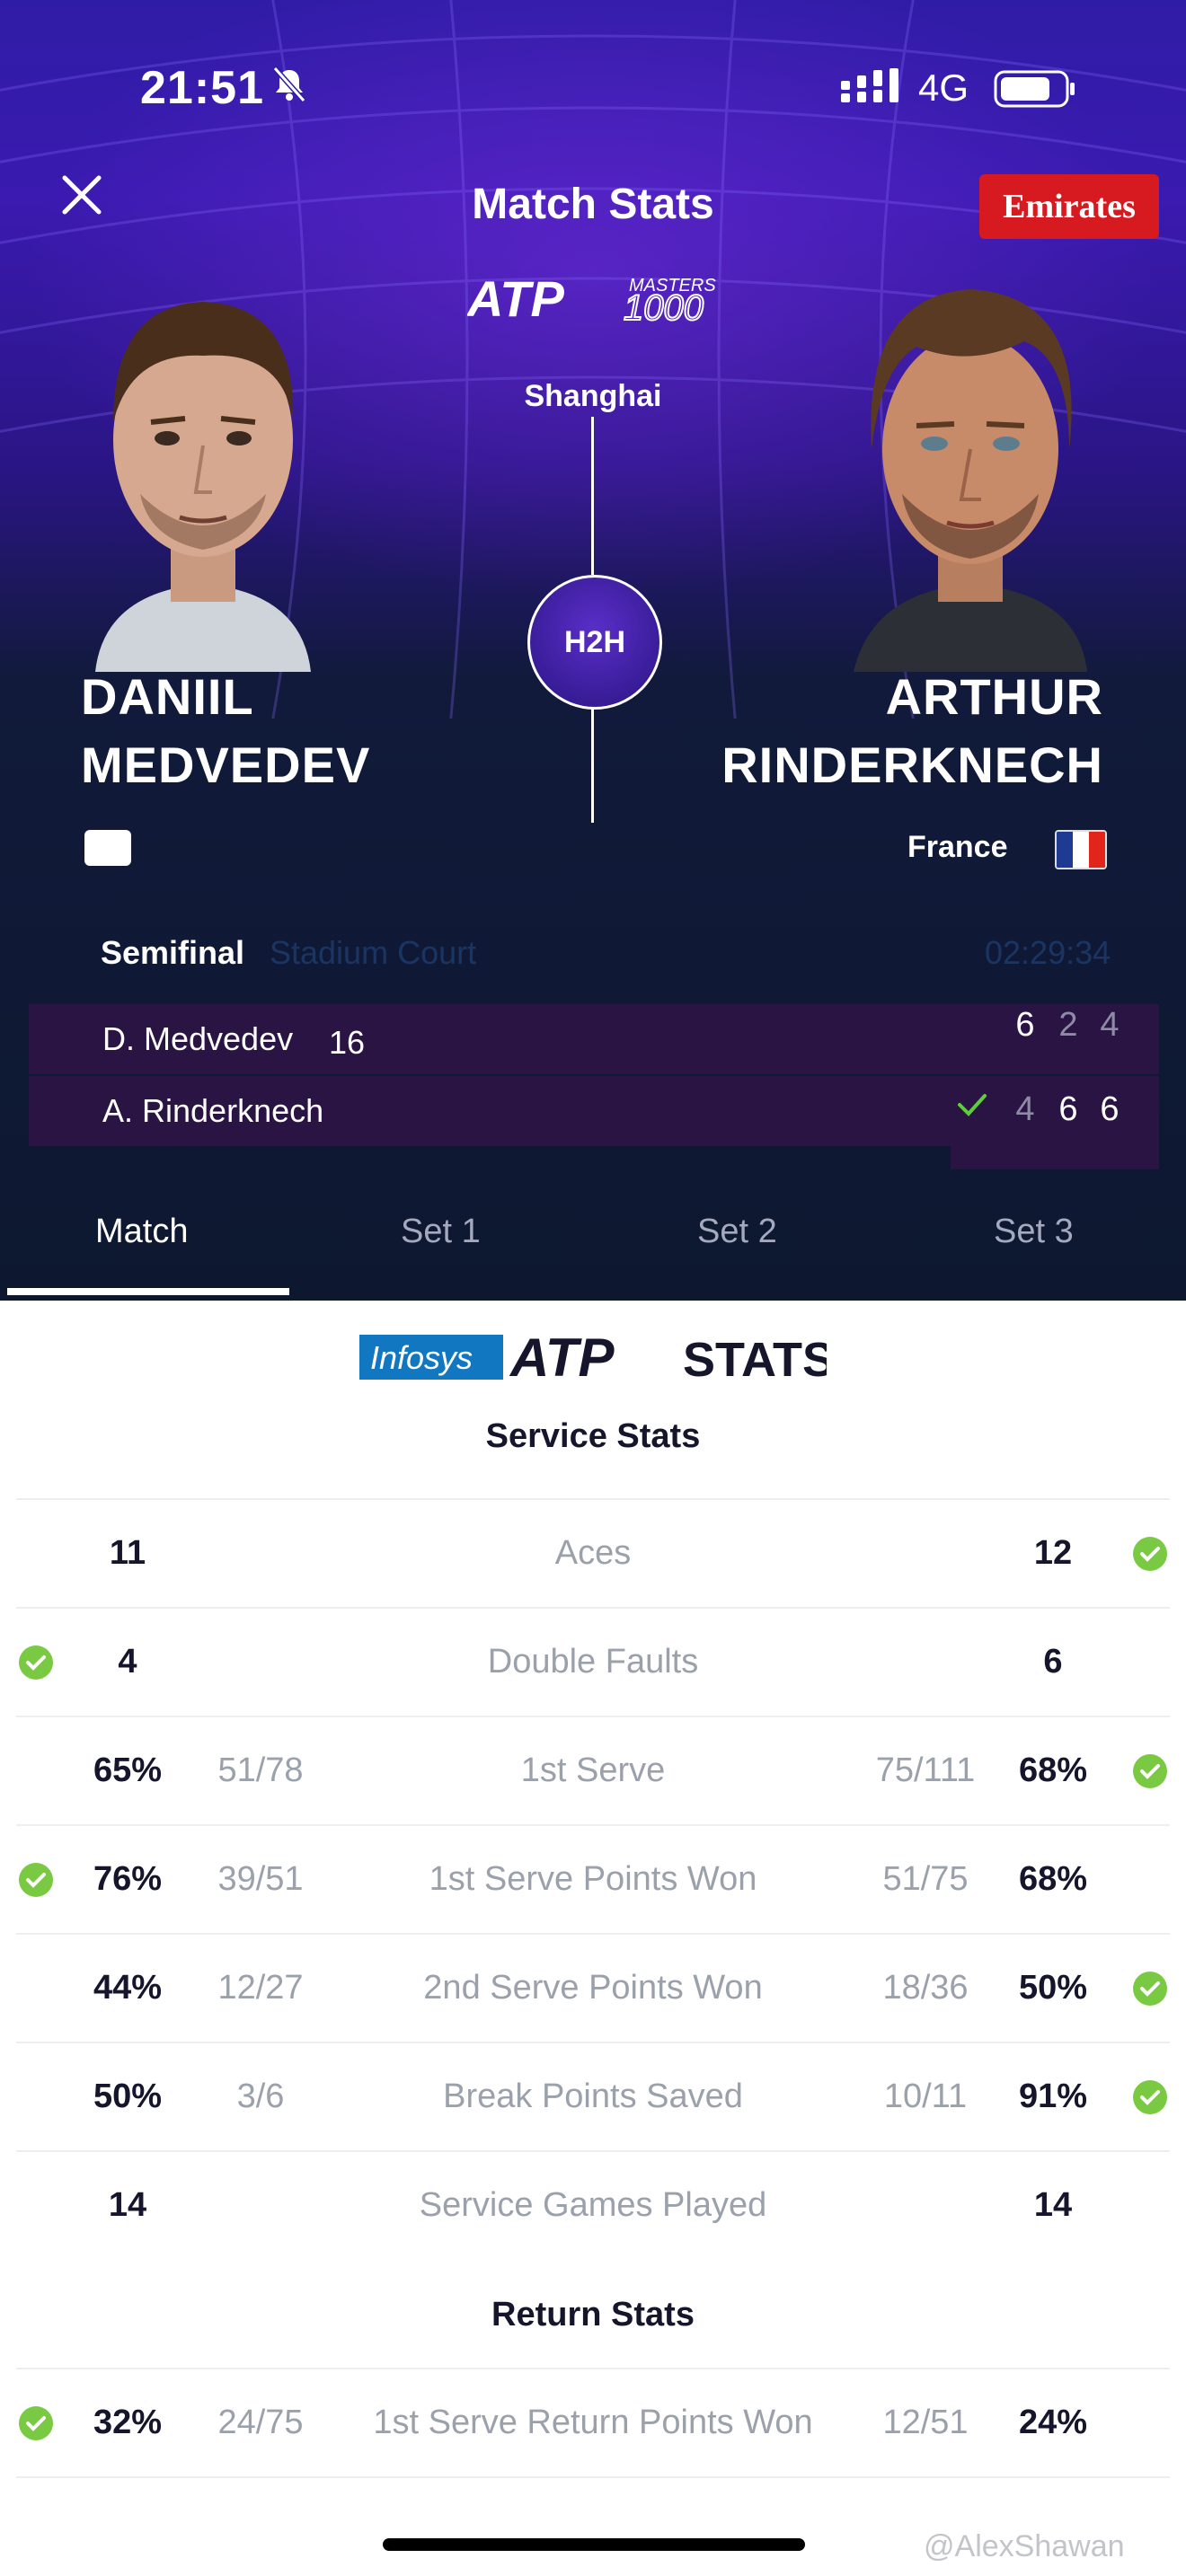 This screenshot has width=1186, height=2576. I want to click on stat-label: Double Faults, so click(593, 1662).